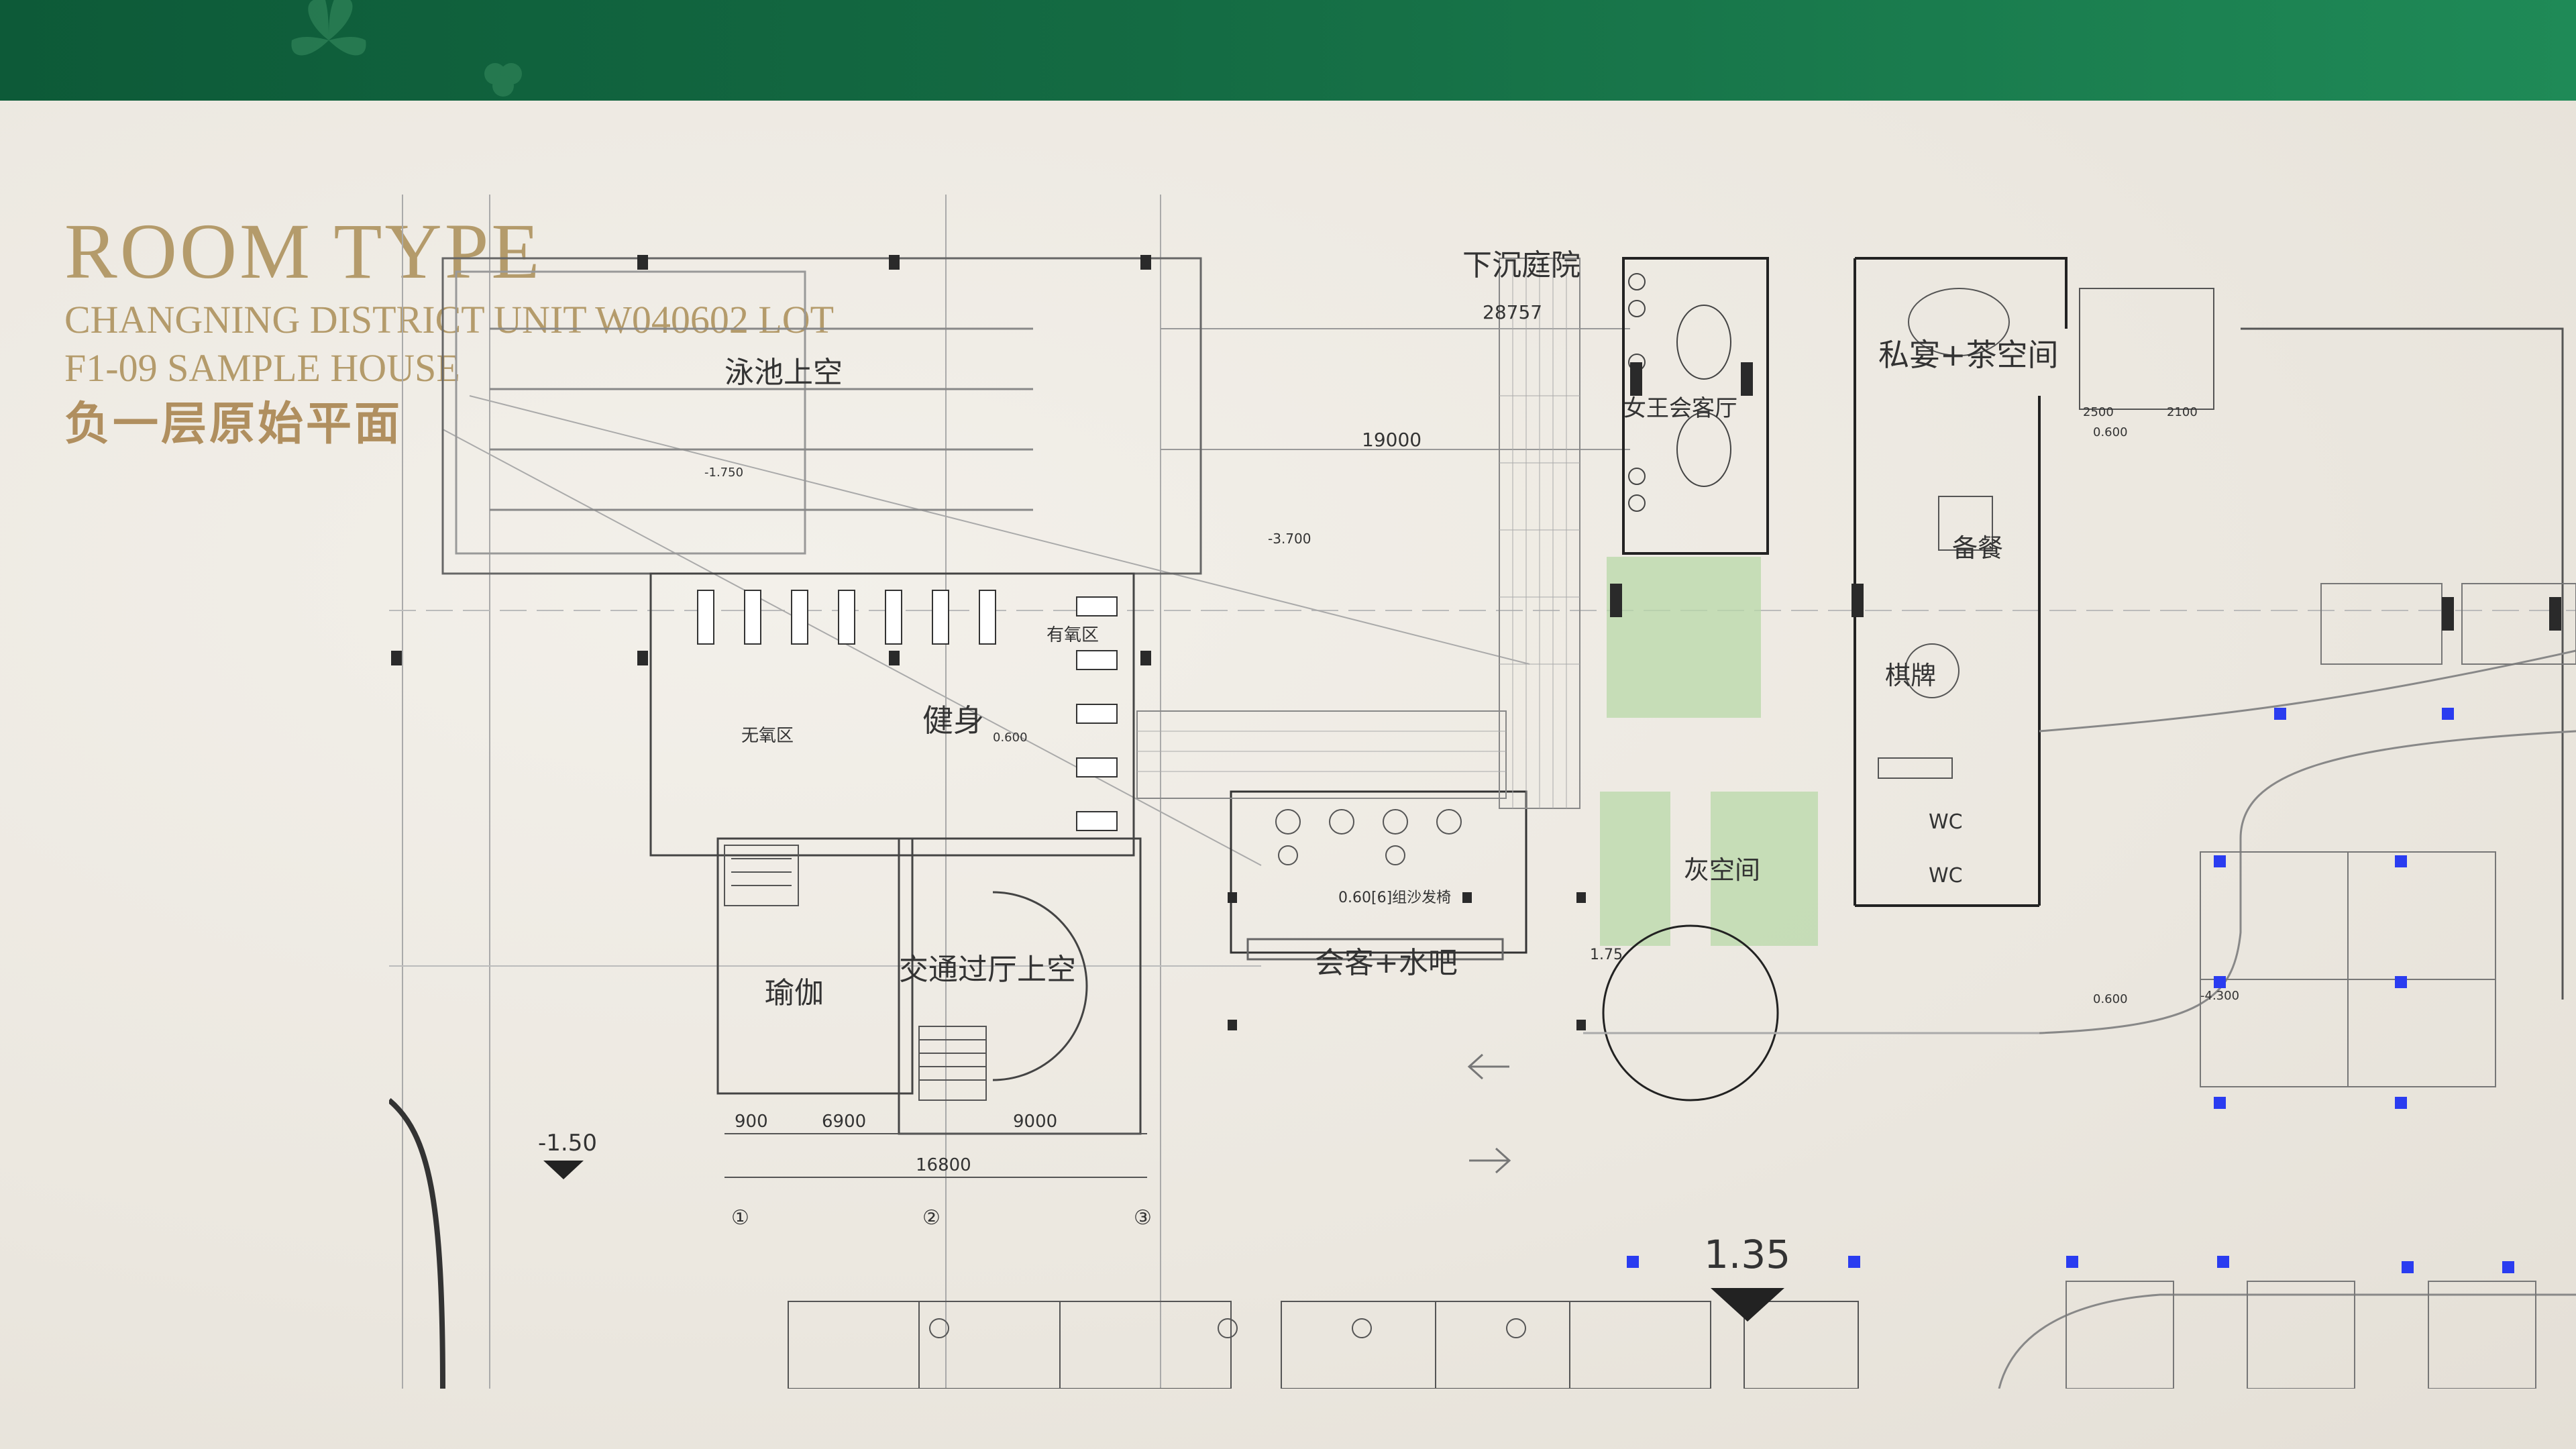 This screenshot has height=1449, width=2576. What do you see at coordinates (1288, 50) in the screenshot?
I see `header-banner` at bounding box center [1288, 50].